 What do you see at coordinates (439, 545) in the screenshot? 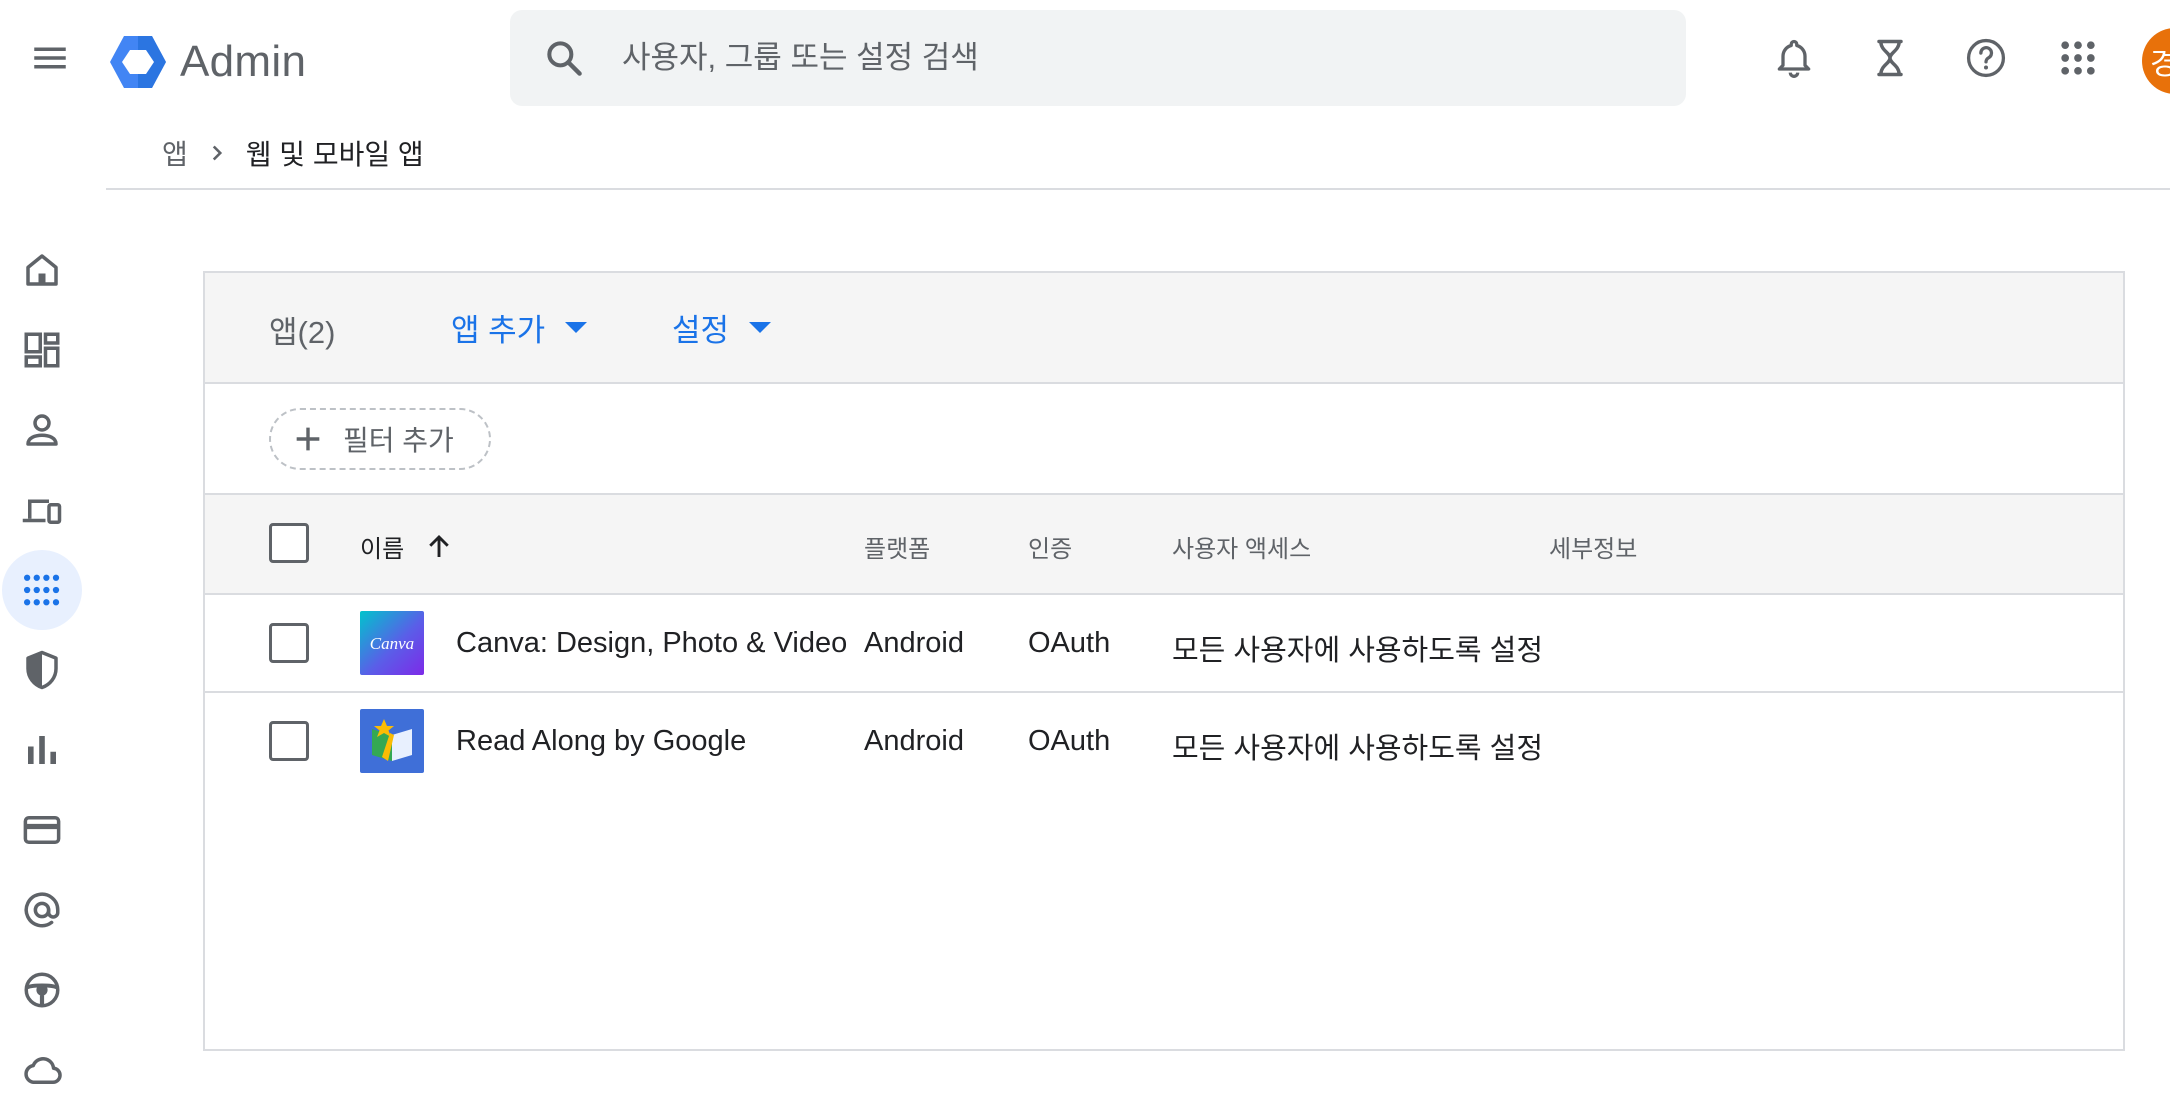
I see `arrow-up-icon` at bounding box center [439, 545].